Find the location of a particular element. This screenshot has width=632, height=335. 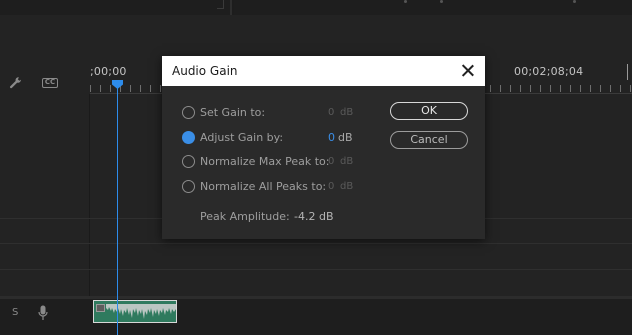

normalize-max-peak-value: 0 is located at coordinates (331, 161).